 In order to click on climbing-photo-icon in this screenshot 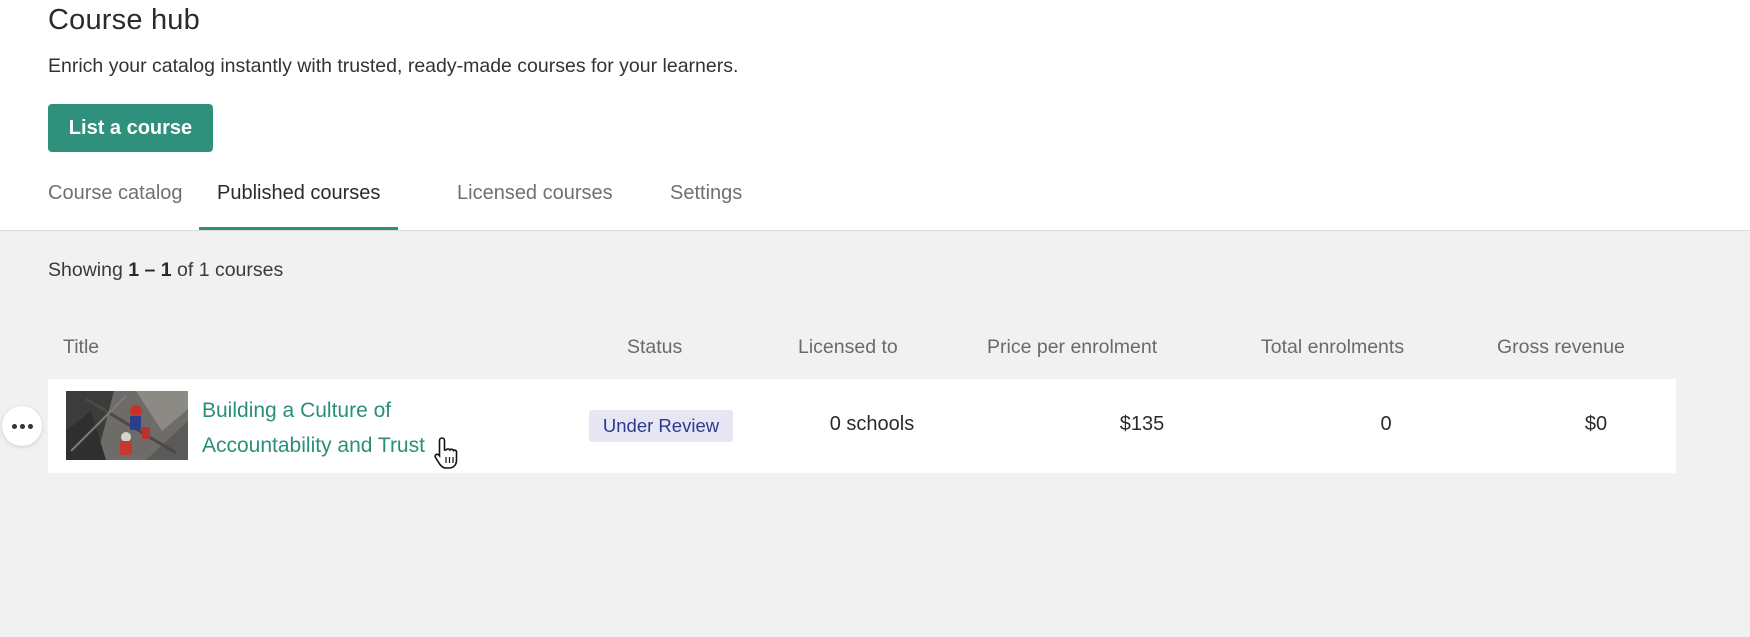, I will do `click(127, 425)`.